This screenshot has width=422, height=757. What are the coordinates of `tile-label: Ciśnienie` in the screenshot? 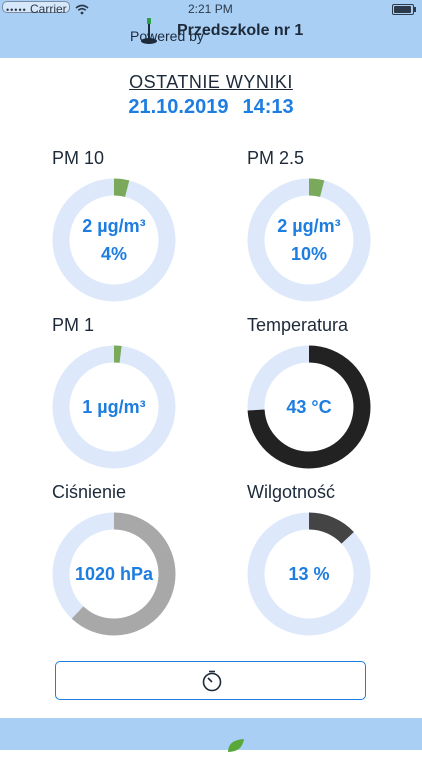 It's located at (89, 492).